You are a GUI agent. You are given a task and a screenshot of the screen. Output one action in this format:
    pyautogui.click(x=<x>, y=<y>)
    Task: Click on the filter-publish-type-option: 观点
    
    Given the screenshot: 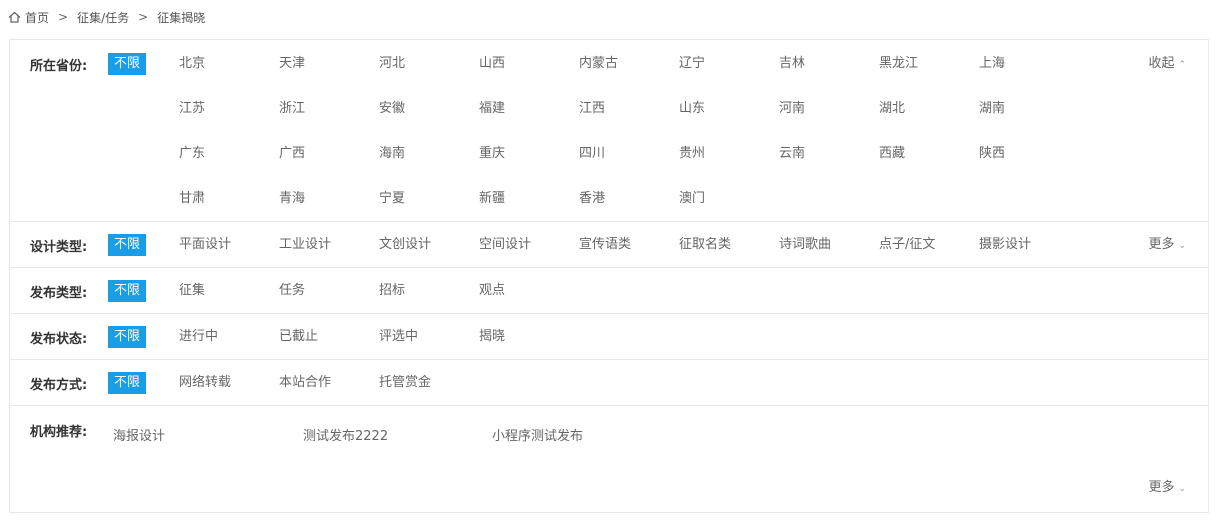 What is the action you would take?
    pyautogui.click(x=492, y=291)
    